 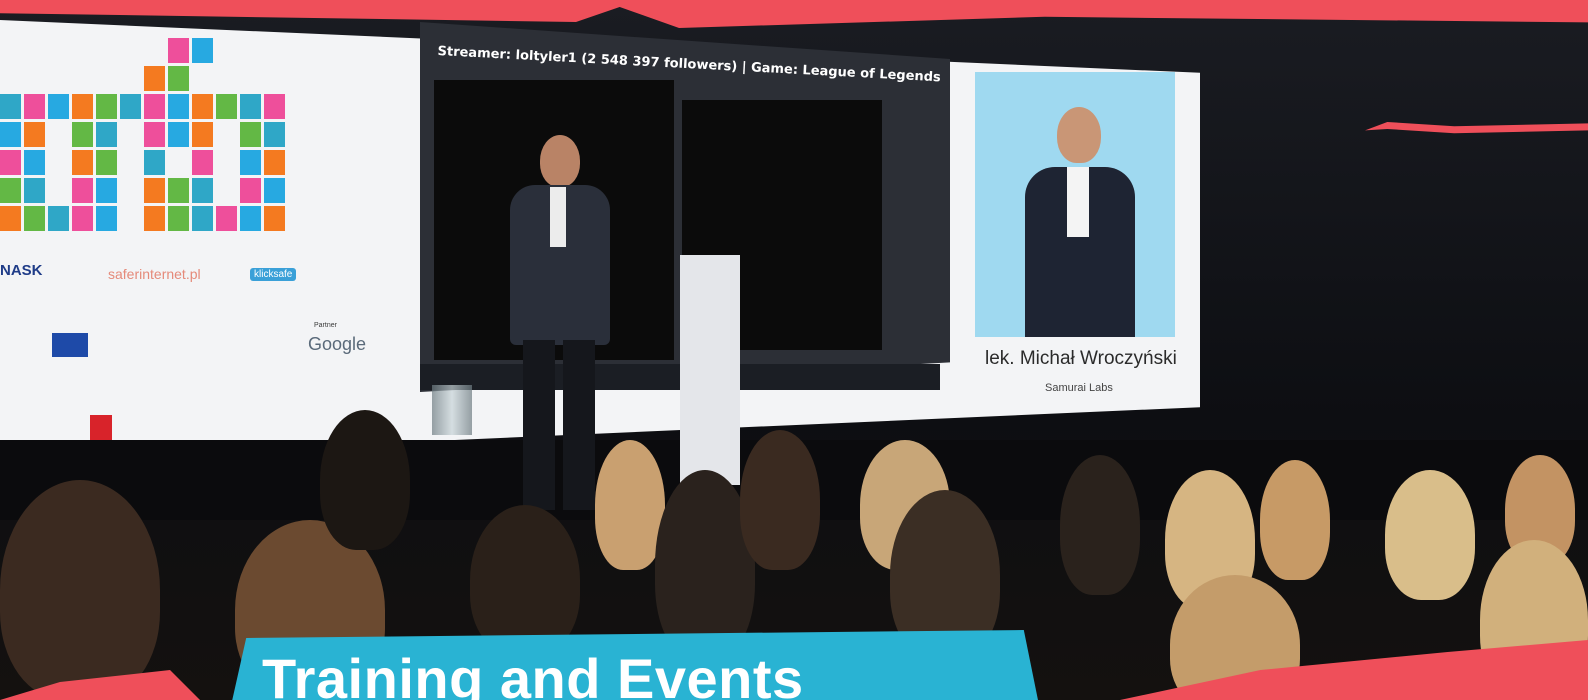 I want to click on red-shape-top-left, so click(x=320, y=11).